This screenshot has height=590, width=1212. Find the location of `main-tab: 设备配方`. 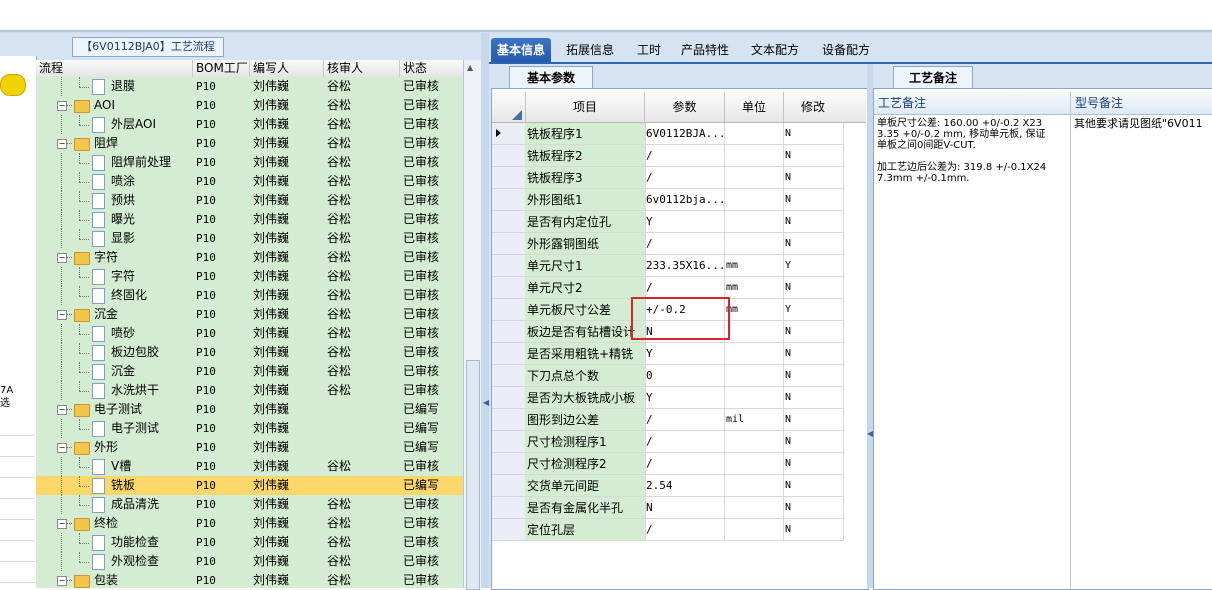

main-tab: 设备配方 is located at coordinates (846, 50).